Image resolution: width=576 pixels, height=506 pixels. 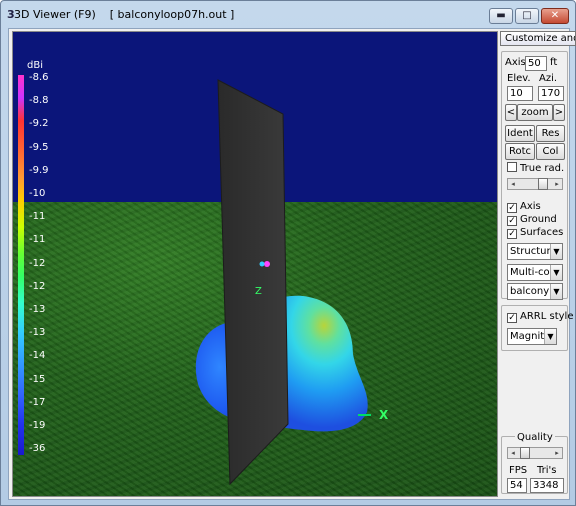 What do you see at coordinates (35, 65) in the screenshot?
I see `colorscale-unit: dBi` at bounding box center [35, 65].